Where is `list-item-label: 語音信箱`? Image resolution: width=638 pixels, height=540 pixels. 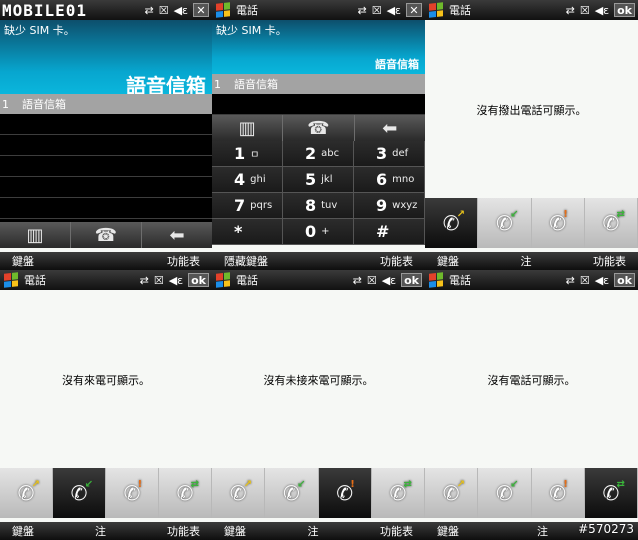
list-item-label: 語音信箱 is located at coordinates (256, 84).